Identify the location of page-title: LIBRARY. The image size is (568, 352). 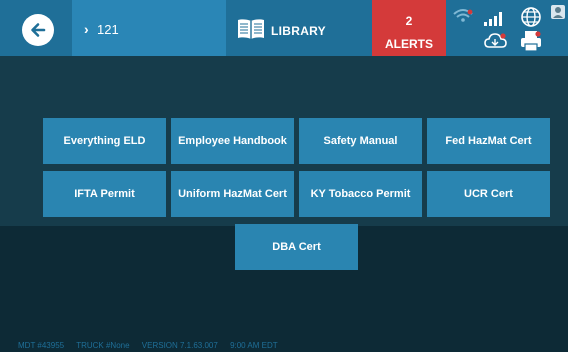
(298, 31).